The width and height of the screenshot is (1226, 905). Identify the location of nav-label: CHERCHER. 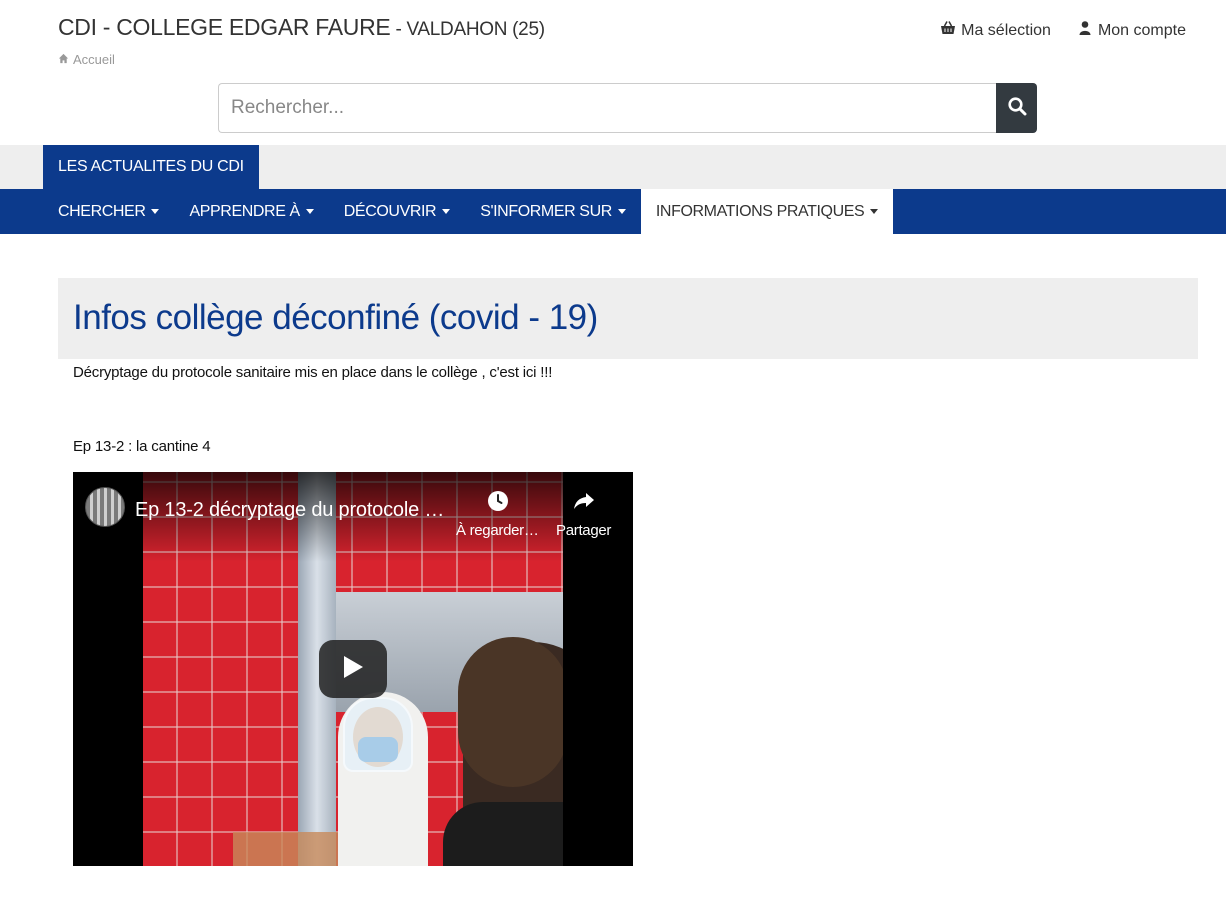
(102, 211).